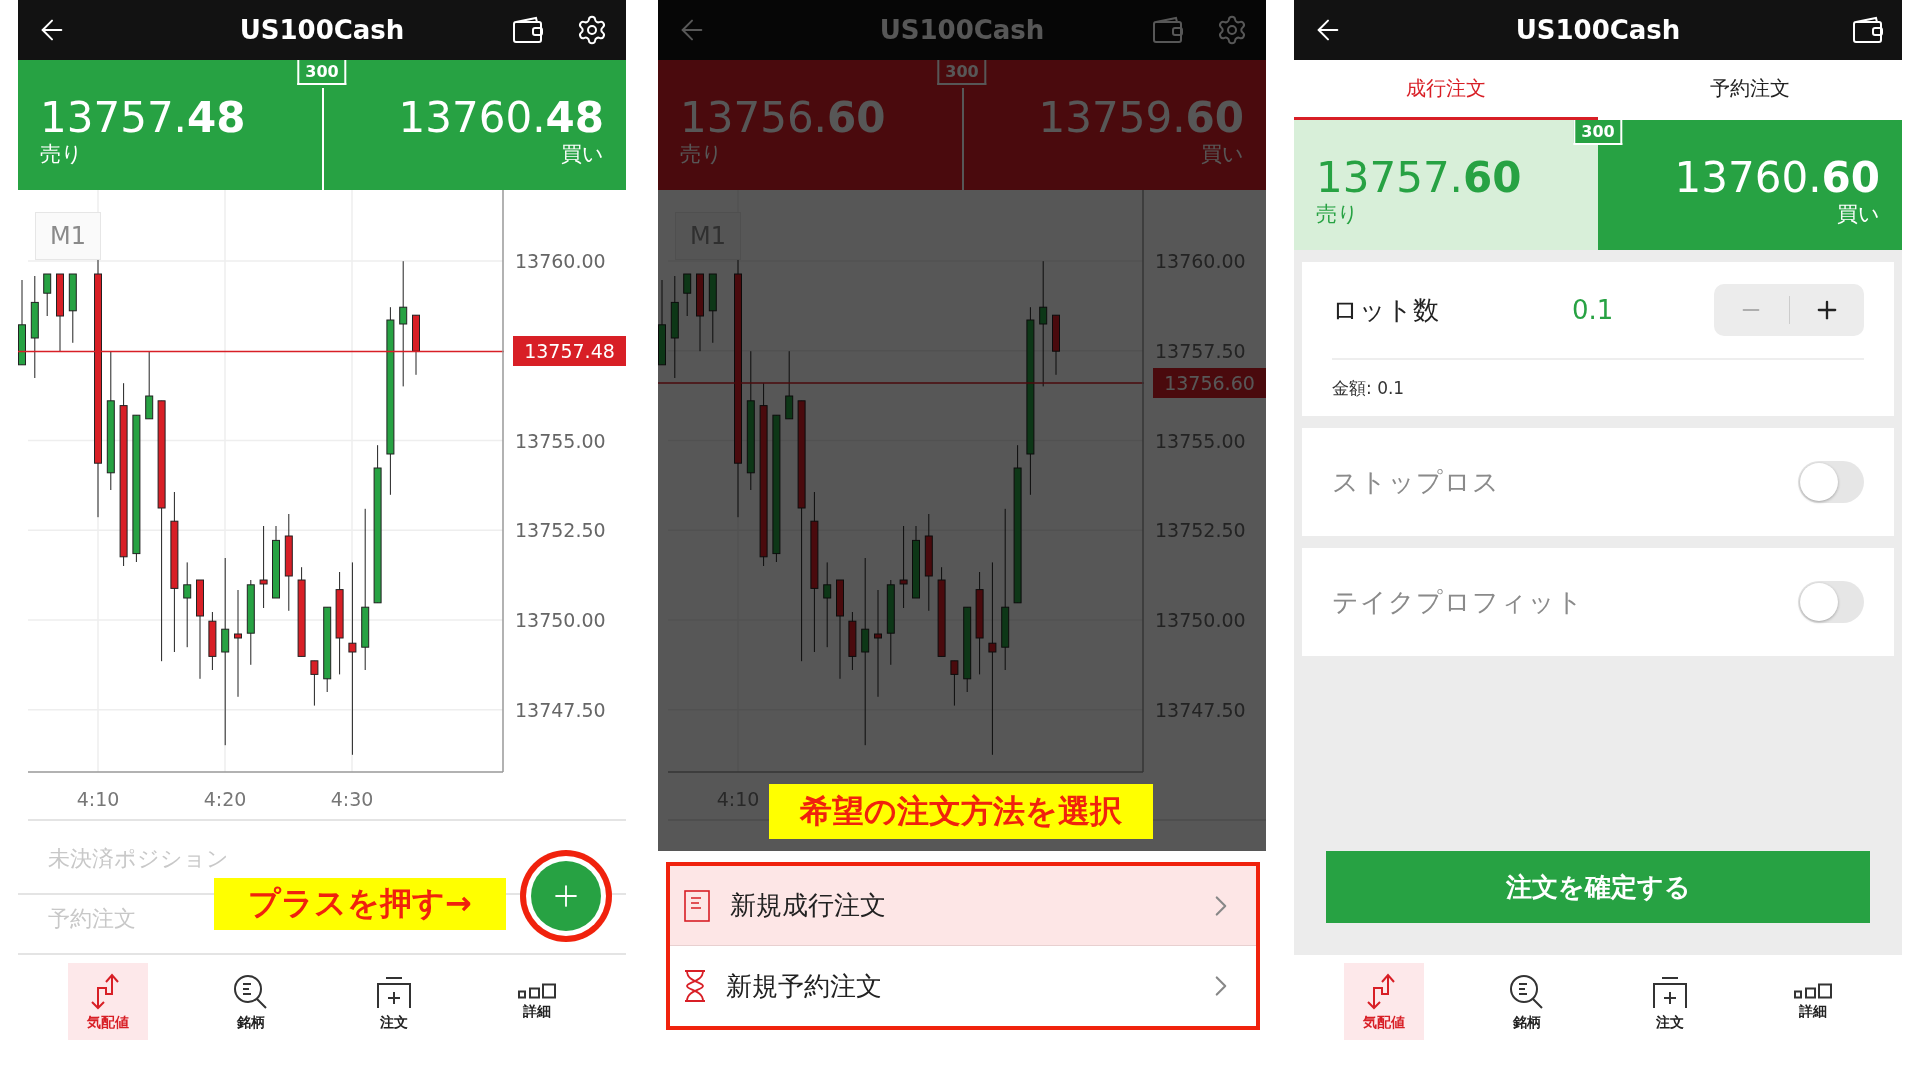  Describe the element at coordinates (560, 440) in the screenshot. I see `axis-label: 13755.00` at that location.